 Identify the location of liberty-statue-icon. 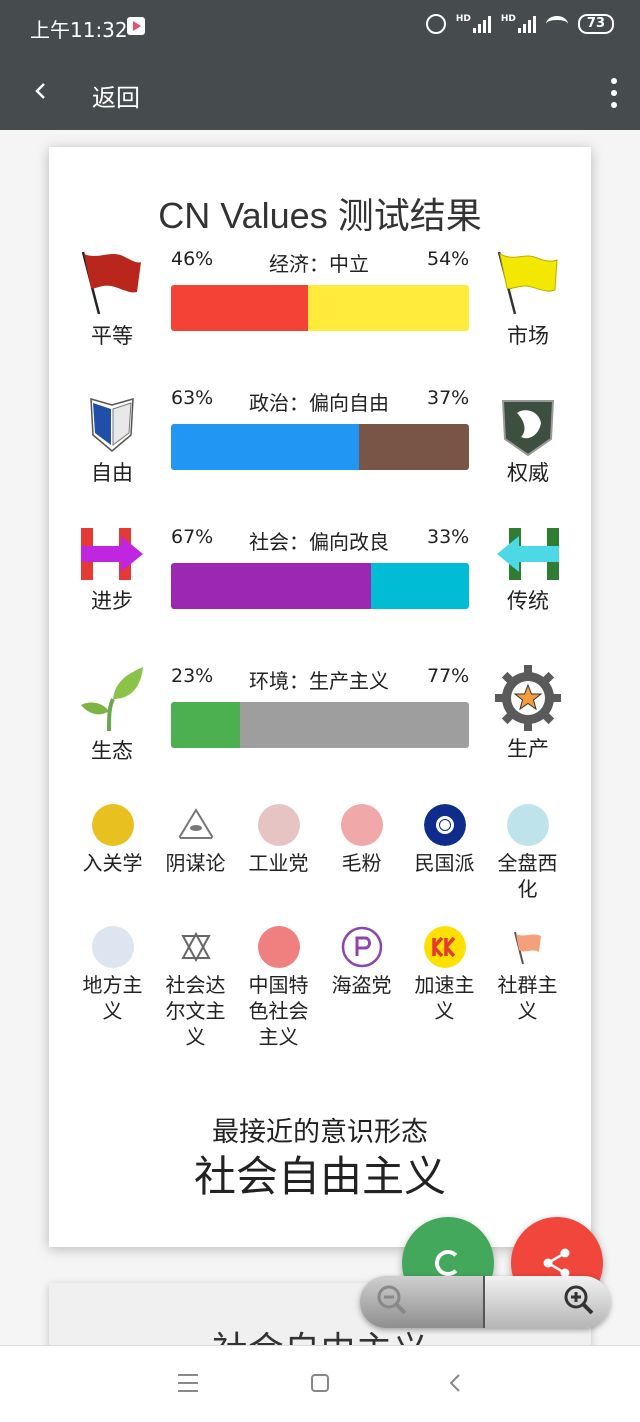
(527, 825).